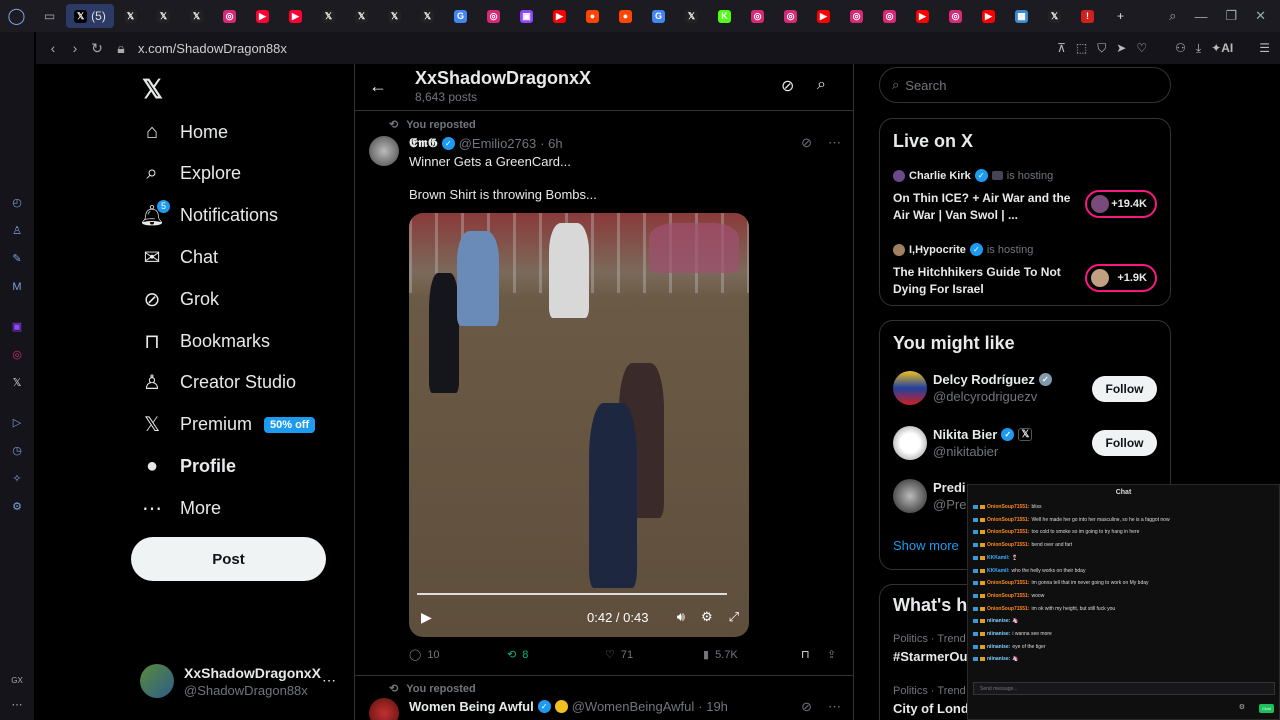 The width and height of the screenshot is (1280, 720). What do you see at coordinates (856, 16) in the screenshot?
I see `tab-22: ◎` at bounding box center [856, 16].